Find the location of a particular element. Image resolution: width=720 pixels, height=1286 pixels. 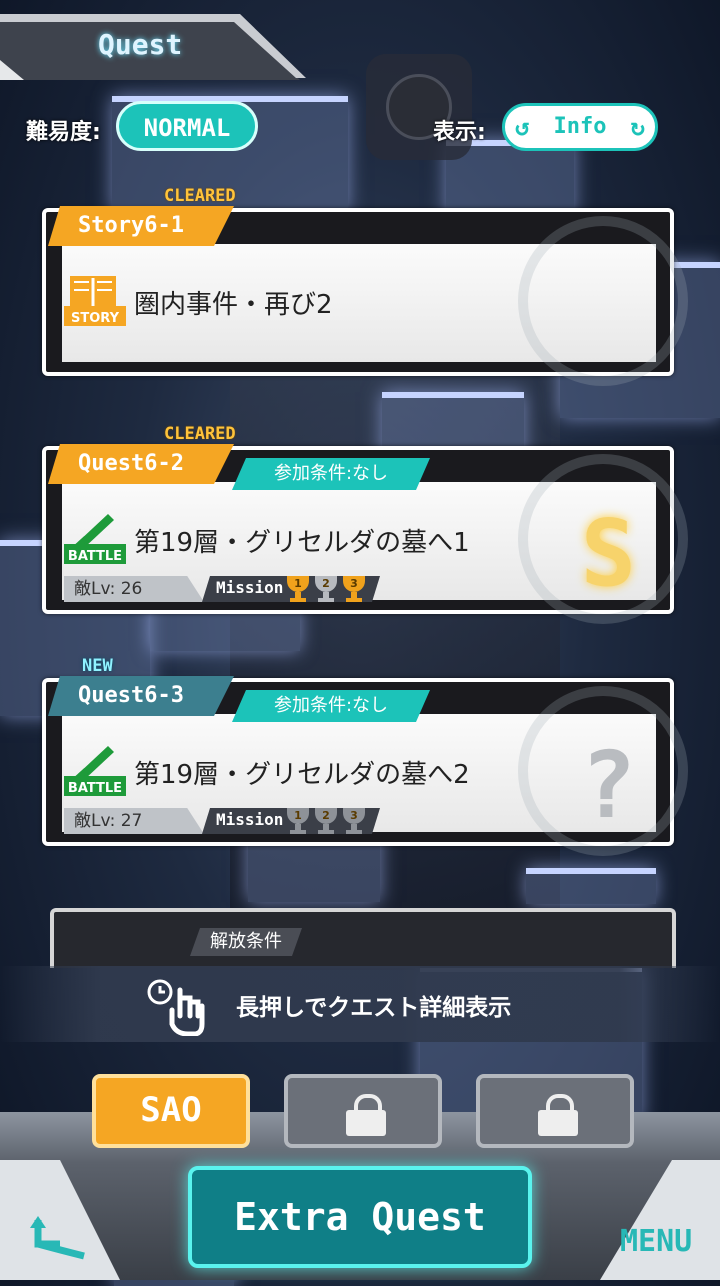

rank-s-icon: S is located at coordinates (608, 553).